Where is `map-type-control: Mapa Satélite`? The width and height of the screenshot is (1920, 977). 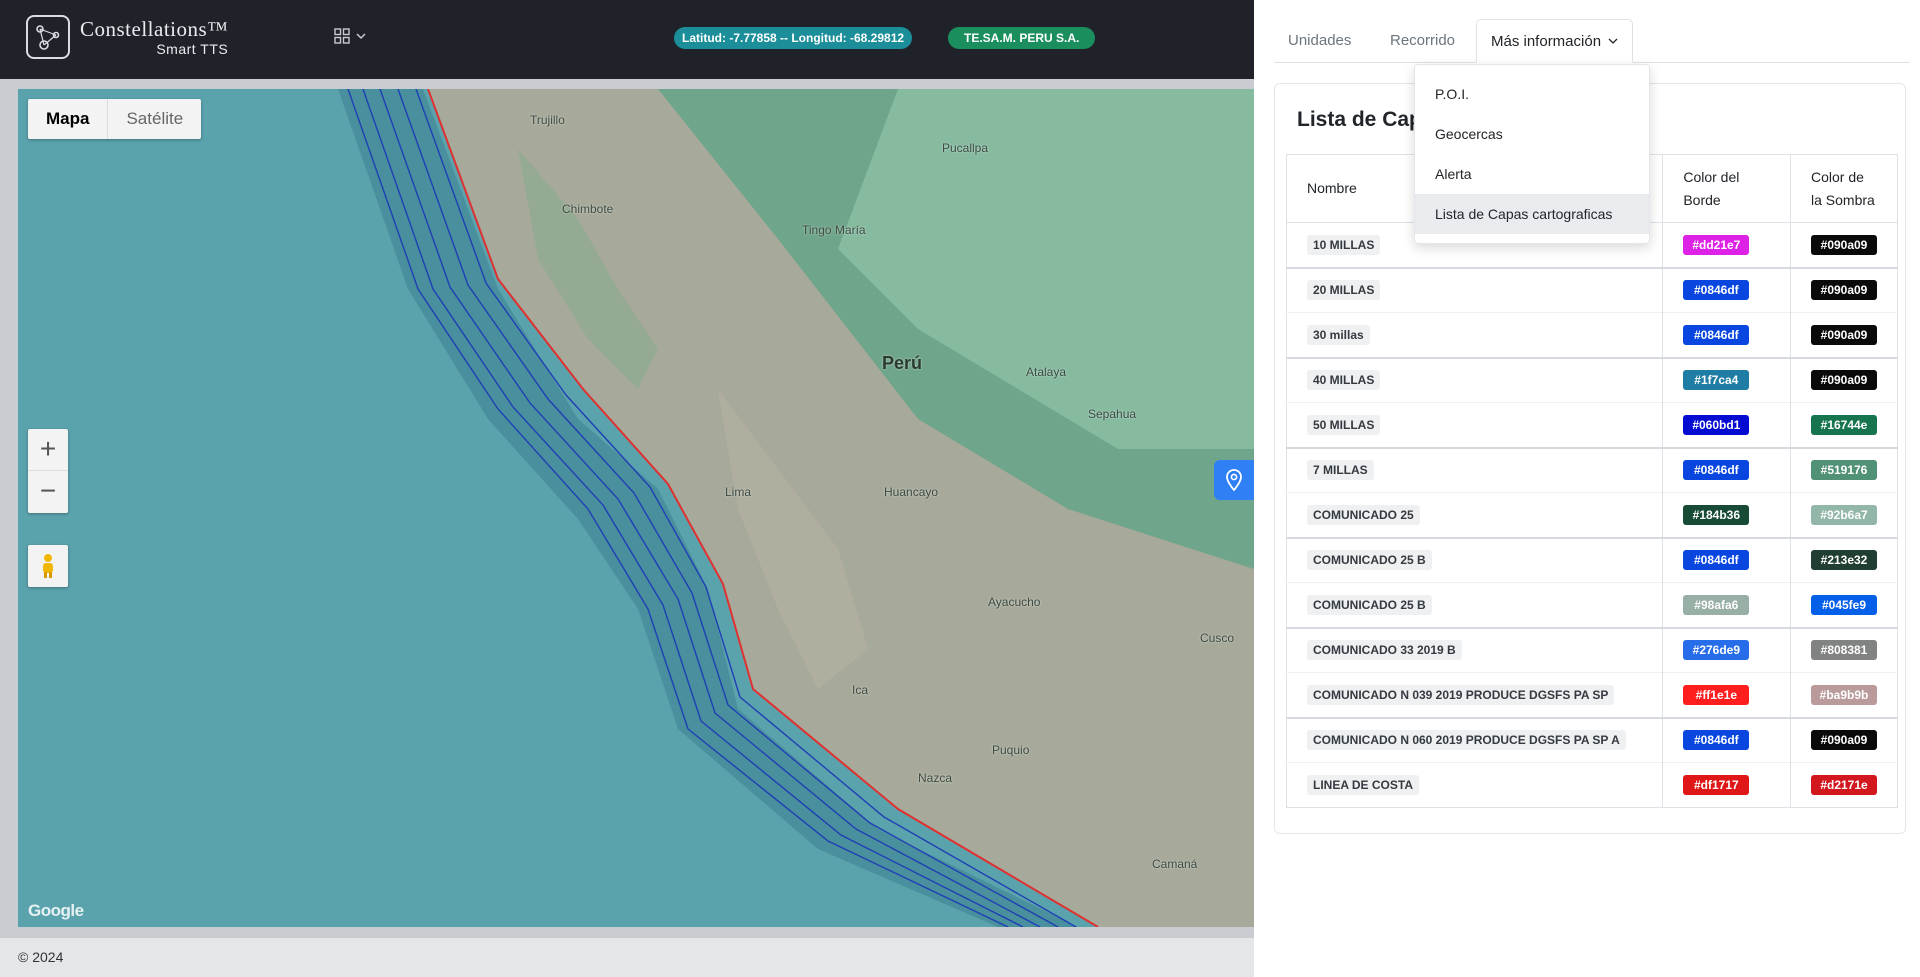
map-type-control: Mapa Satélite is located at coordinates (115, 119).